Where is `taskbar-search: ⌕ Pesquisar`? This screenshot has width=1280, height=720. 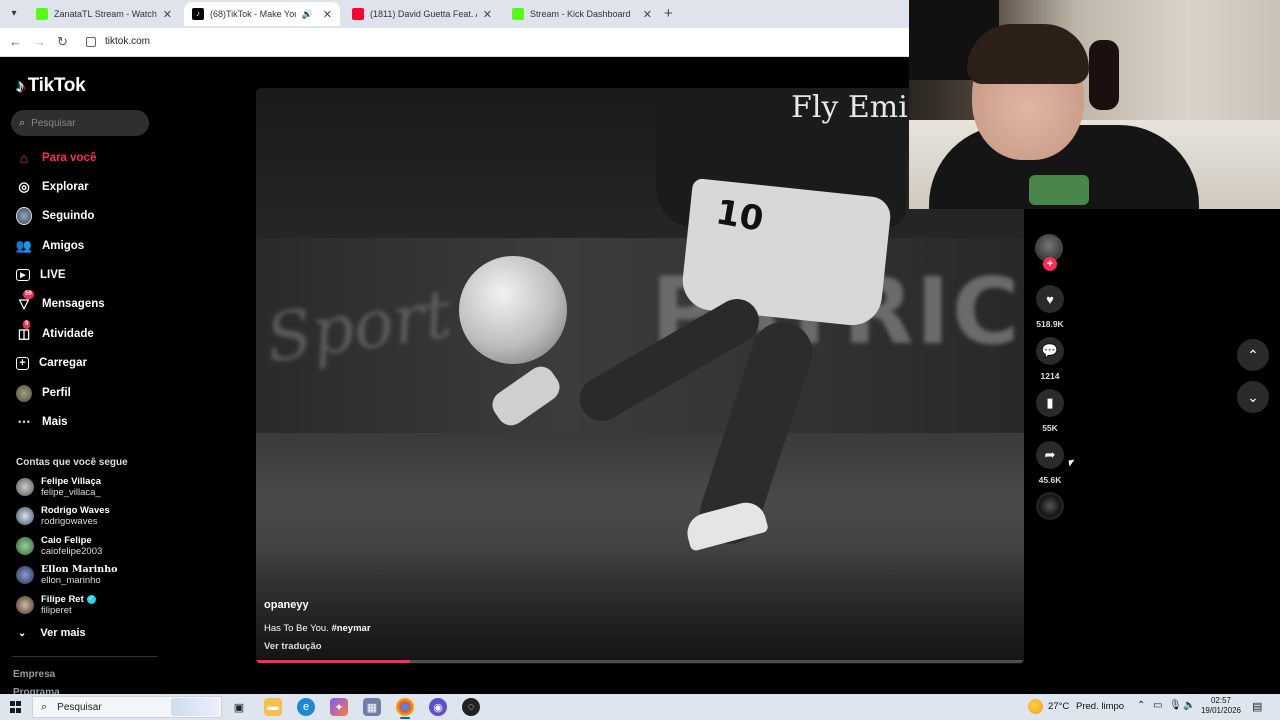 taskbar-search: ⌕ Pesquisar is located at coordinates (127, 707).